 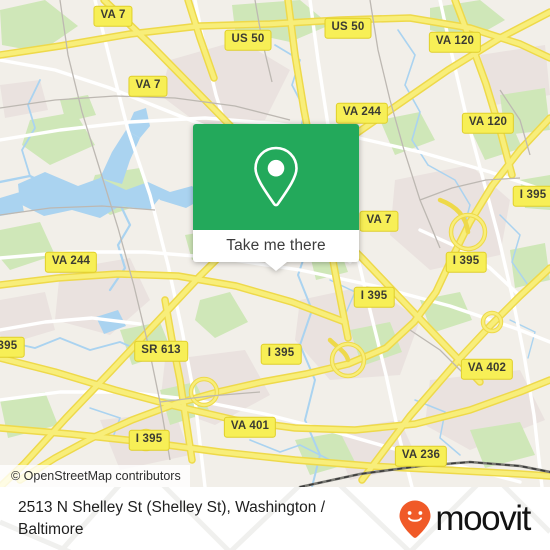 I want to click on osm-attribution: © OpenStreetMap contributors, so click(x=95, y=476).